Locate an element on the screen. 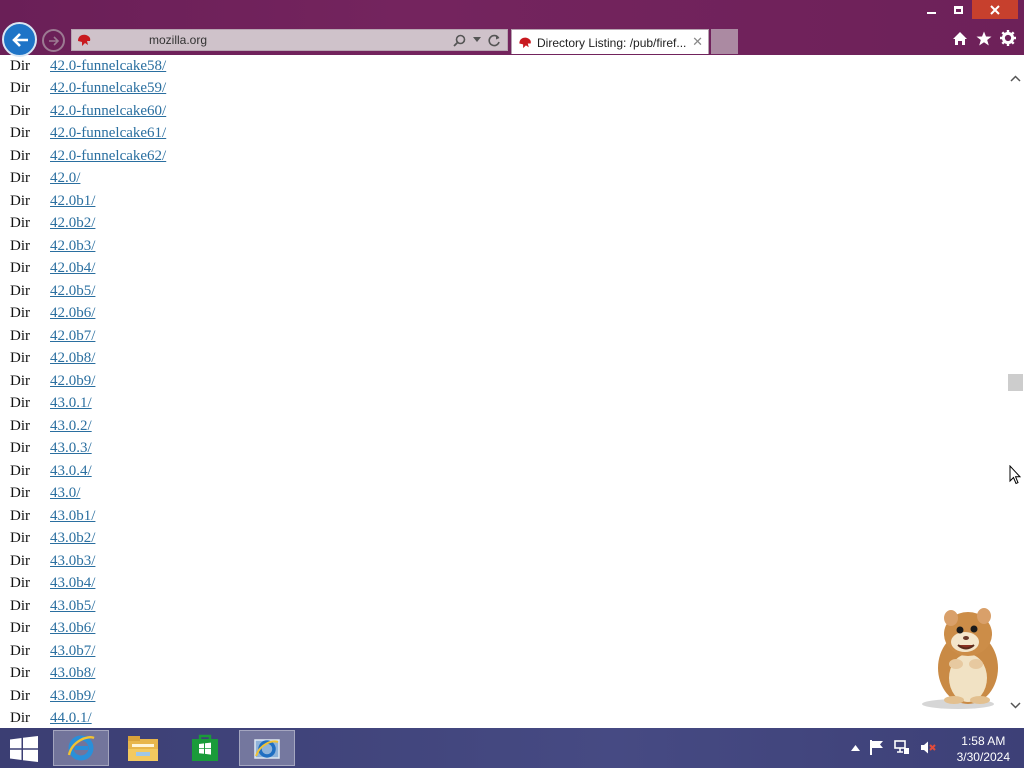 The width and height of the screenshot is (1024, 768). directory-link: 43.0b9/ is located at coordinates (72, 696).